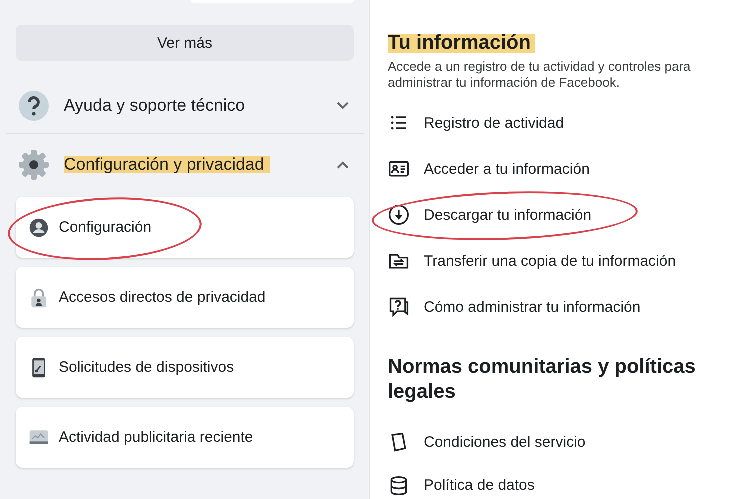 The height and width of the screenshot is (499, 740). Describe the element at coordinates (34, 165) in the screenshot. I see `gear-icon` at that location.